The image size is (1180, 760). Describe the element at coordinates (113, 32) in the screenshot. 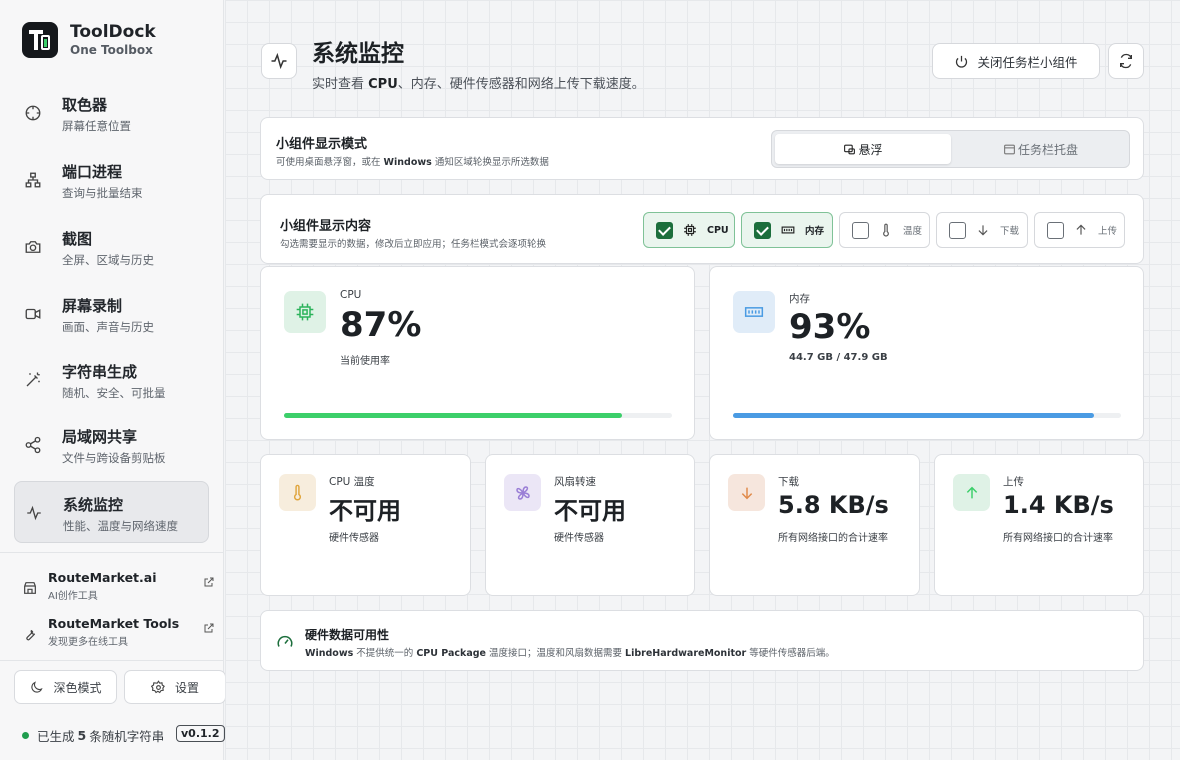

I see `brand-name: ToolDock` at that location.